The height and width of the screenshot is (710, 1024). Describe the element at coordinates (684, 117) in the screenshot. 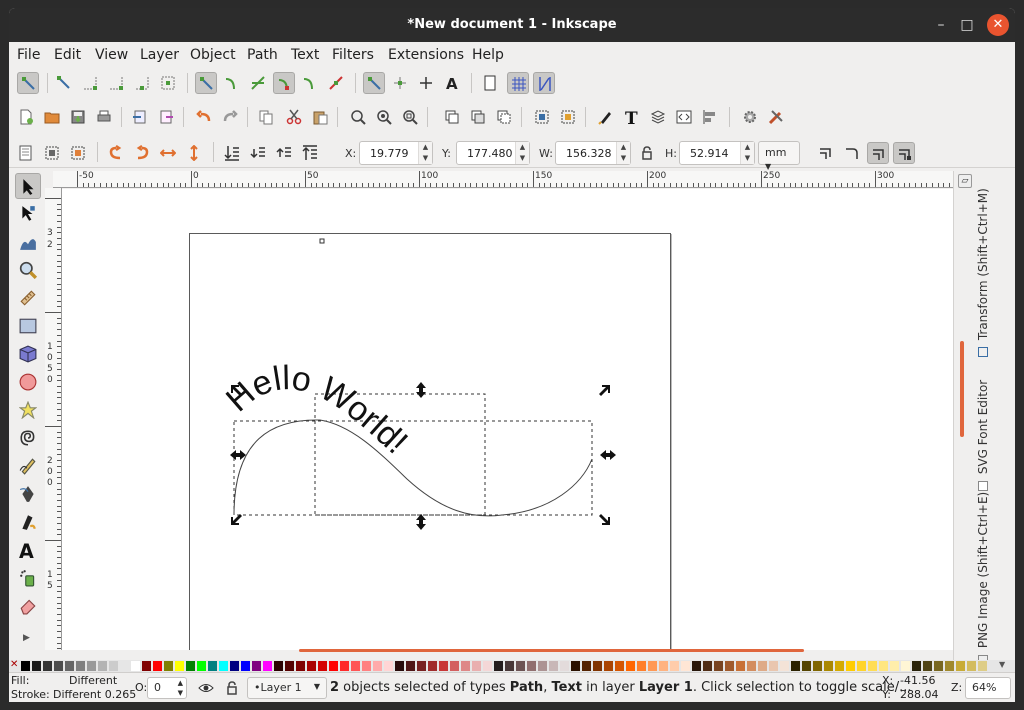

I see `xml-editor-icon` at that location.